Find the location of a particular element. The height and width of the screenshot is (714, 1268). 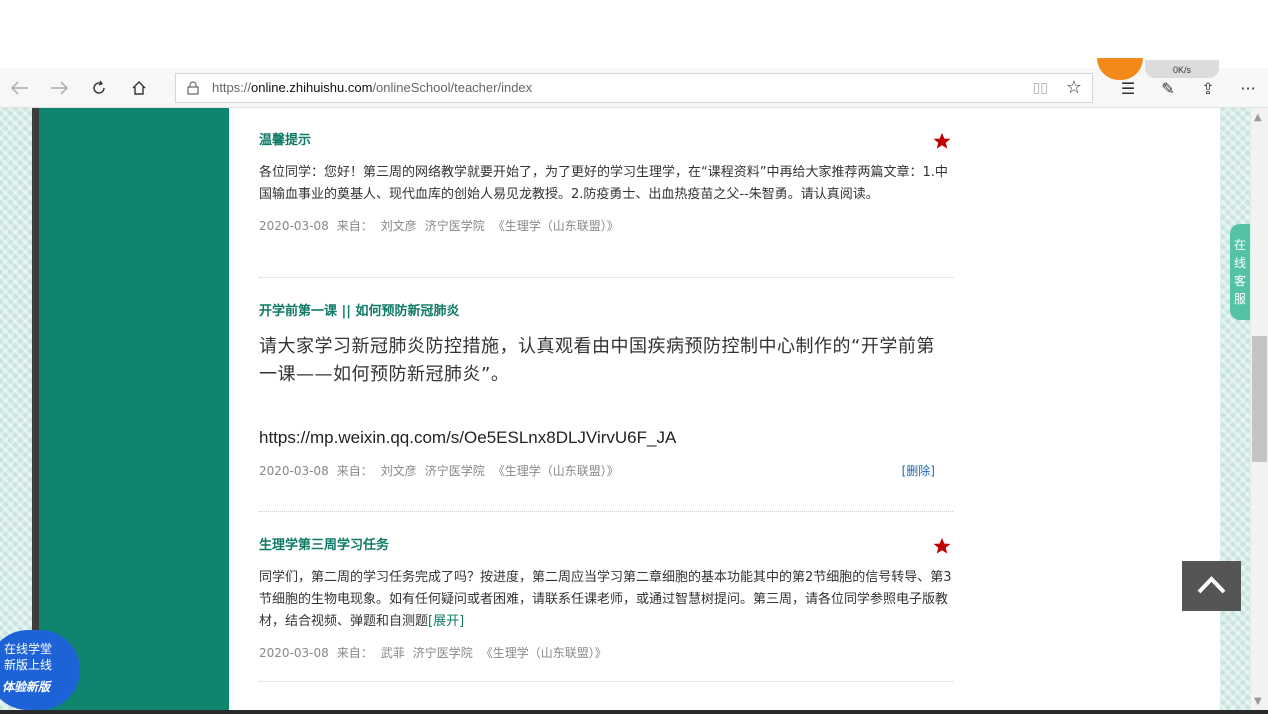

new-version-badge: 在线学堂 新版上线 体验新版 is located at coordinates (40, 670).